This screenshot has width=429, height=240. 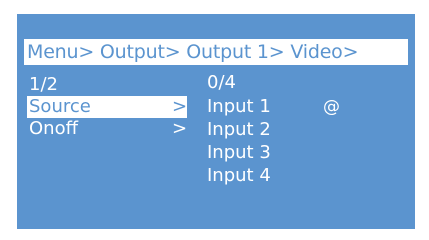 I want to click on right-page-indicator: 0/4, so click(x=221, y=82).